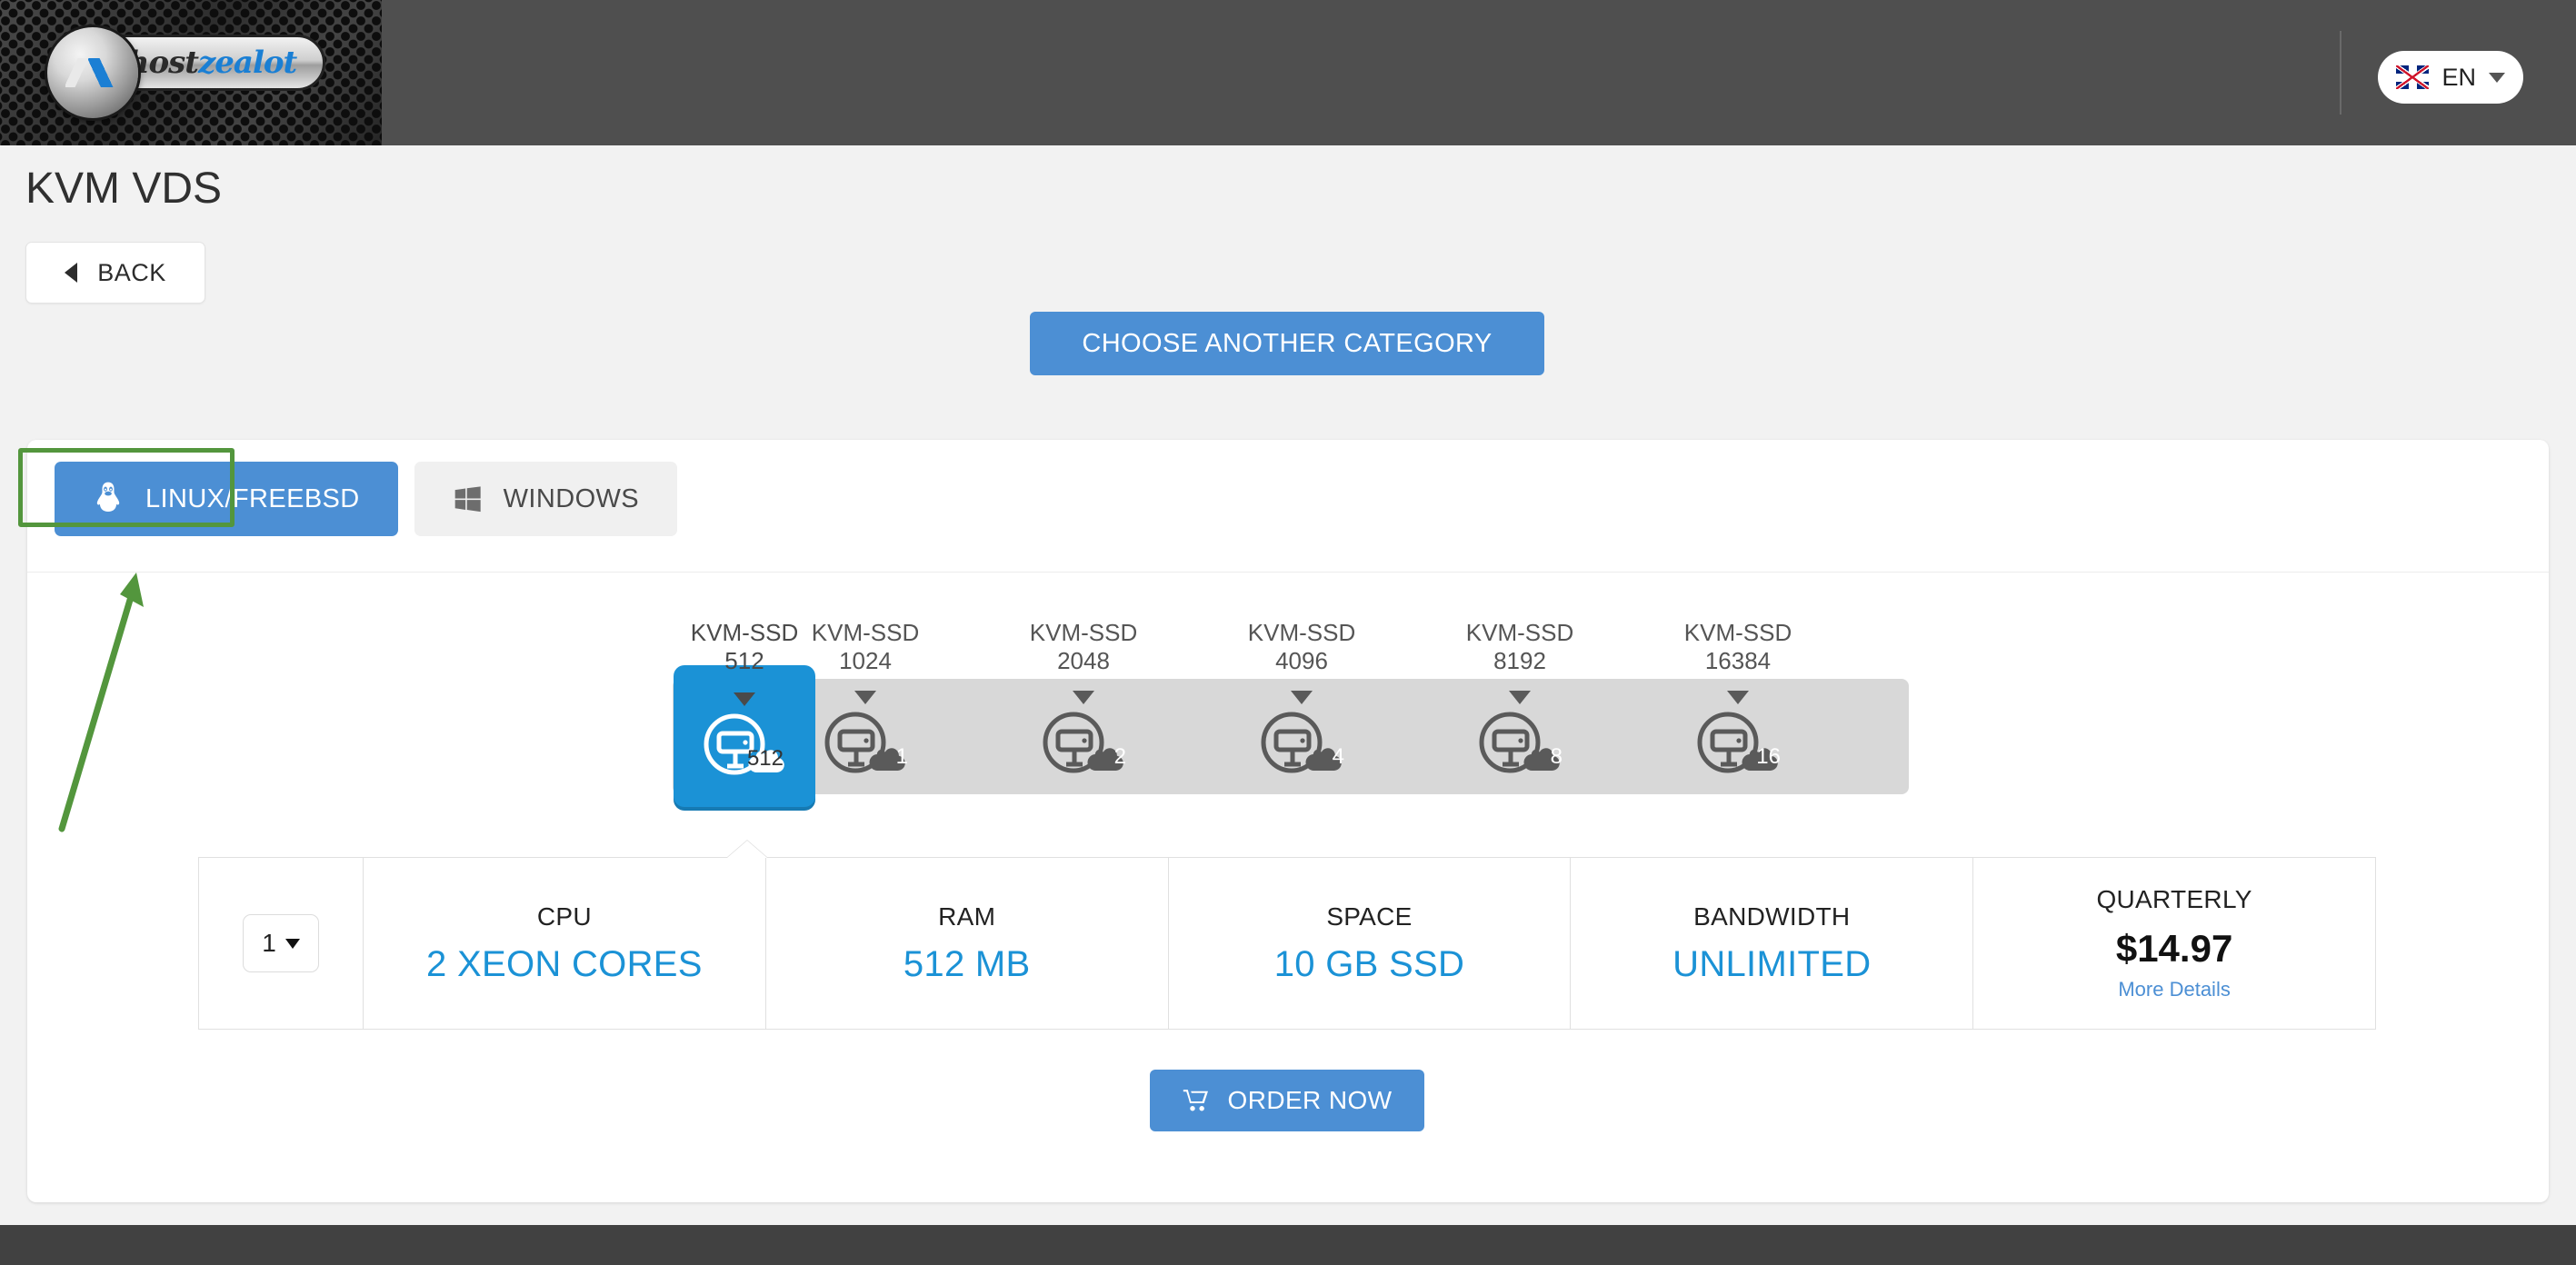 The width and height of the screenshot is (2576, 1265). Describe the element at coordinates (1301, 647) in the screenshot. I see `plan-name: KVM-SSD 4096` at that location.